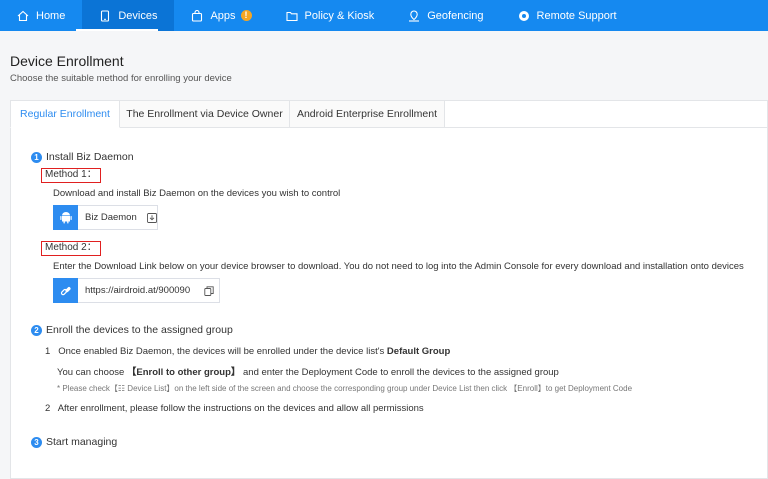  Describe the element at coordinates (205, 114) in the screenshot. I see `tab-device-owner-enrollment: The Enrollment via Device Owner` at that location.